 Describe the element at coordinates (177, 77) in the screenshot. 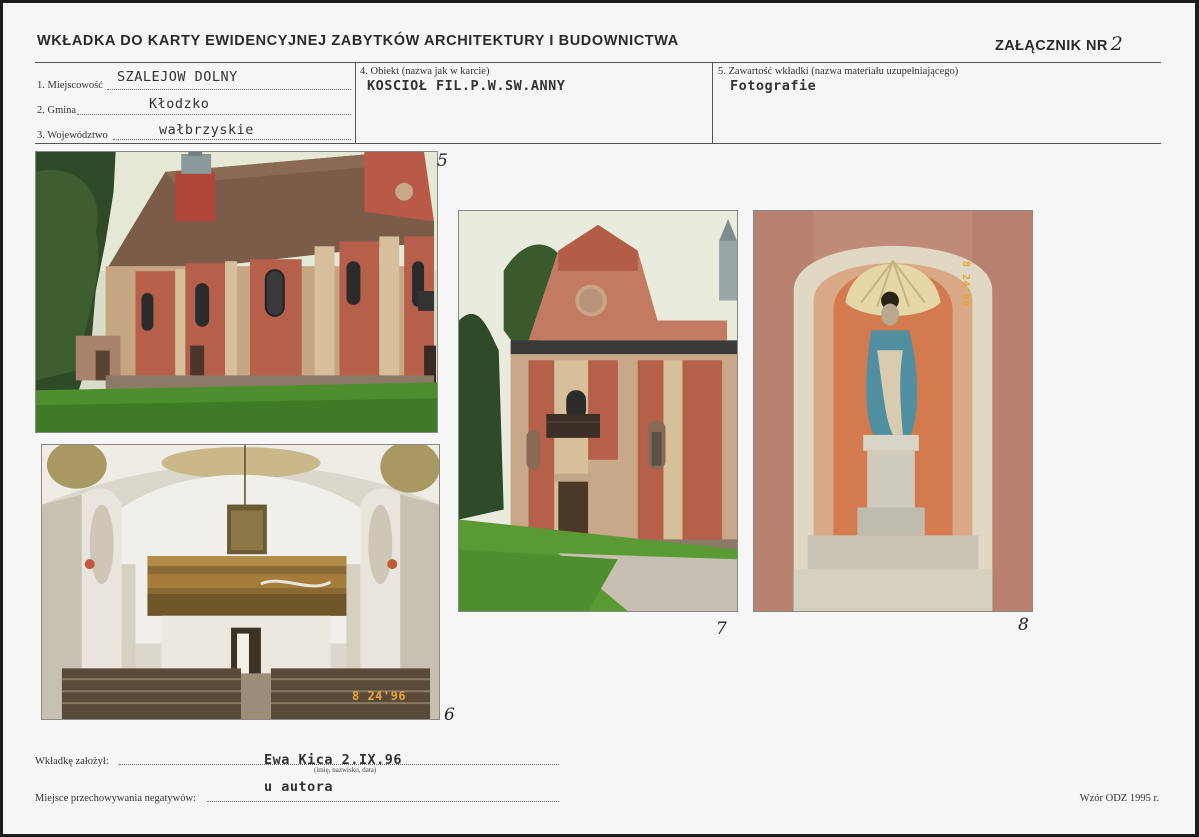

I see `field-miejscowosc-value: SZALEJOW DOLNY` at that location.